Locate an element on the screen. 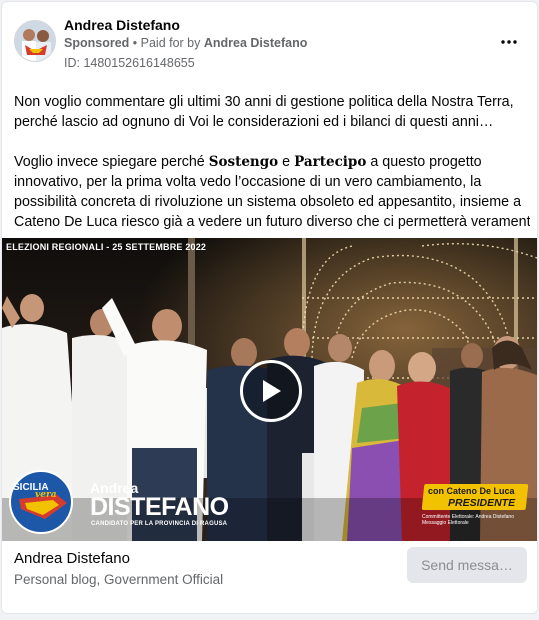 The height and width of the screenshot is (620, 539). sponsored-label: Sponsored is located at coordinates (97, 43).